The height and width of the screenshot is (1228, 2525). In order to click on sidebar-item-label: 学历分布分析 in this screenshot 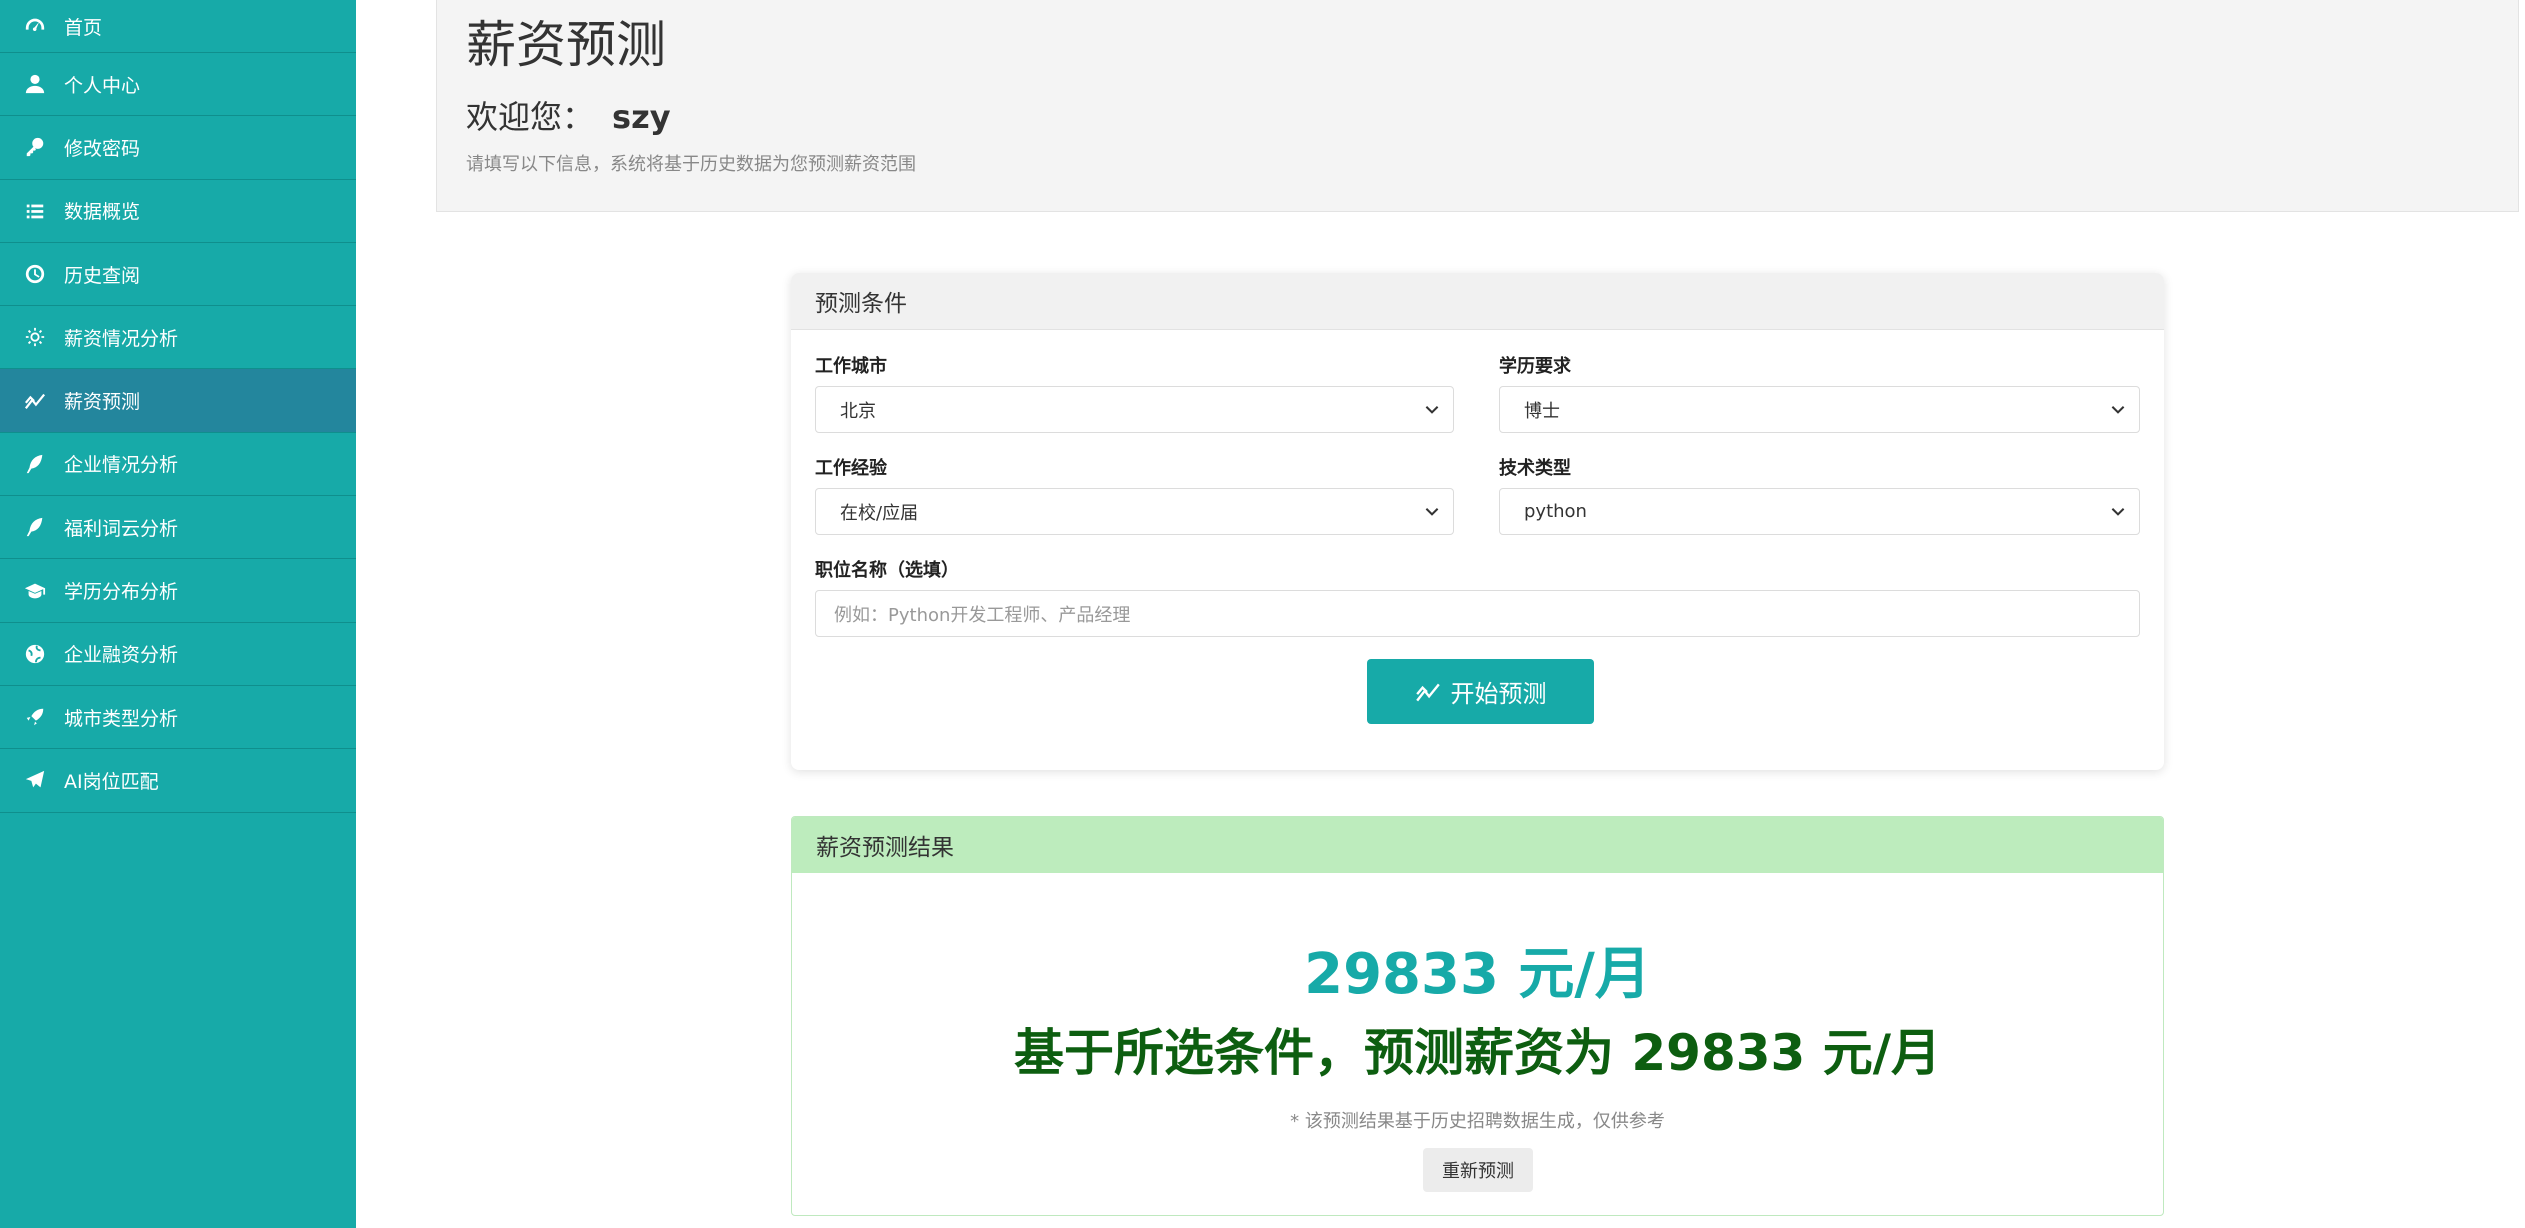, I will do `click(121, 592)`.